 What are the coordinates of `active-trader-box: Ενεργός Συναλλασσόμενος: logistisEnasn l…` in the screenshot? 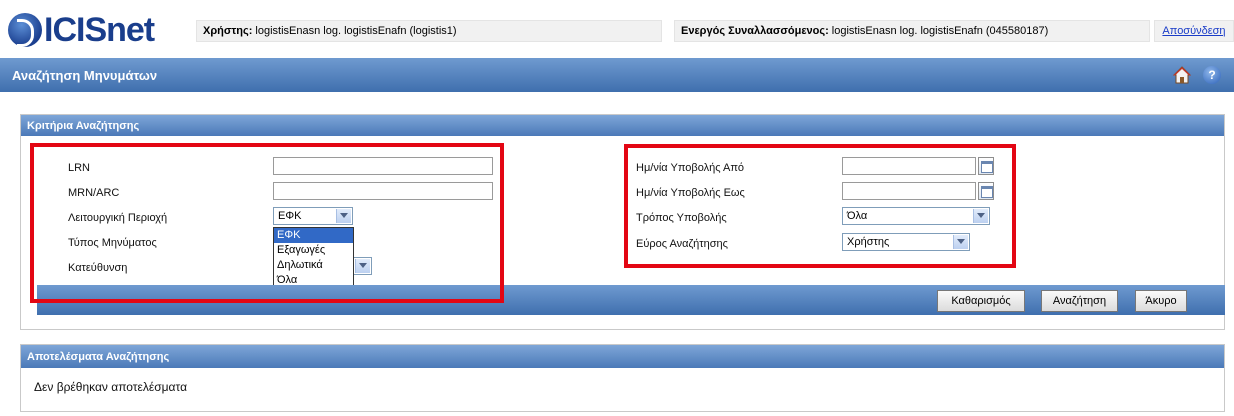 It's located at (912, 31).